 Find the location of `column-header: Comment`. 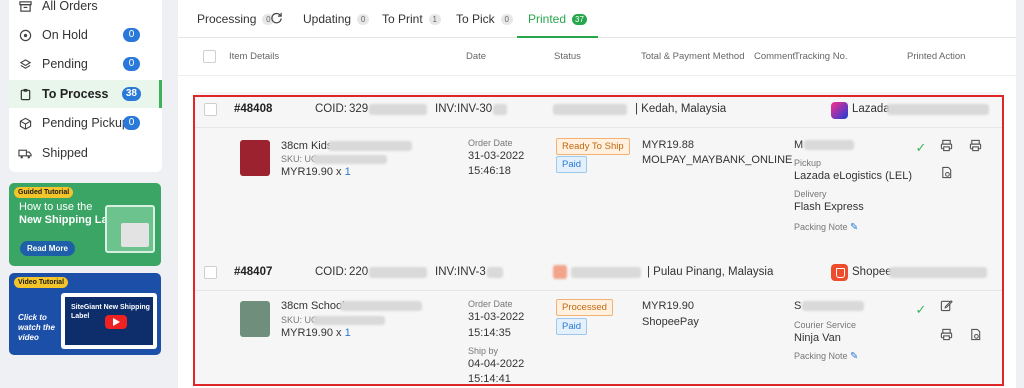

column-header: Comment is located at coordinates (775, 56).